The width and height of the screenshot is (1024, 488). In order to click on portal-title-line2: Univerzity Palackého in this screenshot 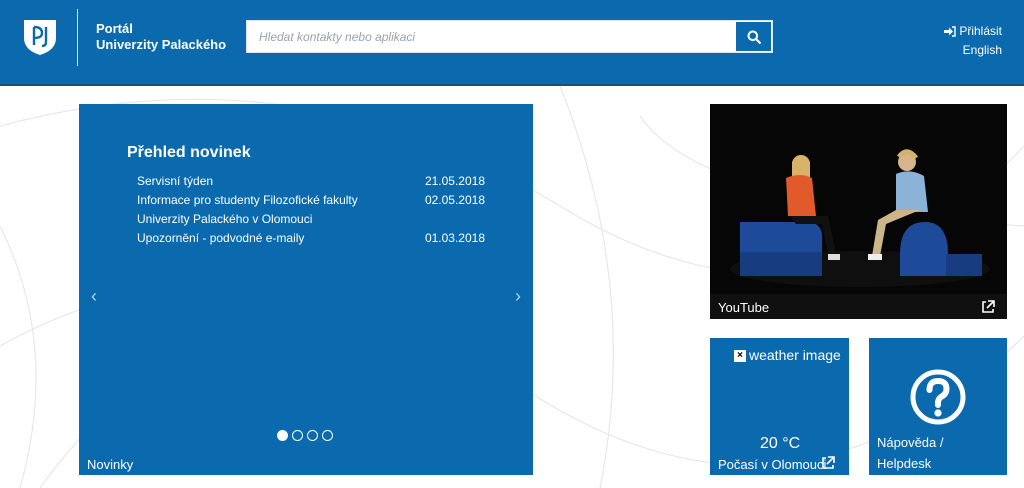, I will do `click(161, 44)`.